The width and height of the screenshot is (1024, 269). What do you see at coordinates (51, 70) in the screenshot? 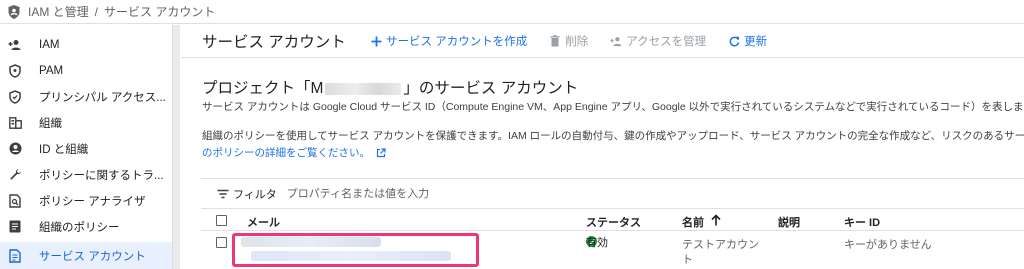
I see `sidebar-item-label: PAM` at bounding box center [51, 70].